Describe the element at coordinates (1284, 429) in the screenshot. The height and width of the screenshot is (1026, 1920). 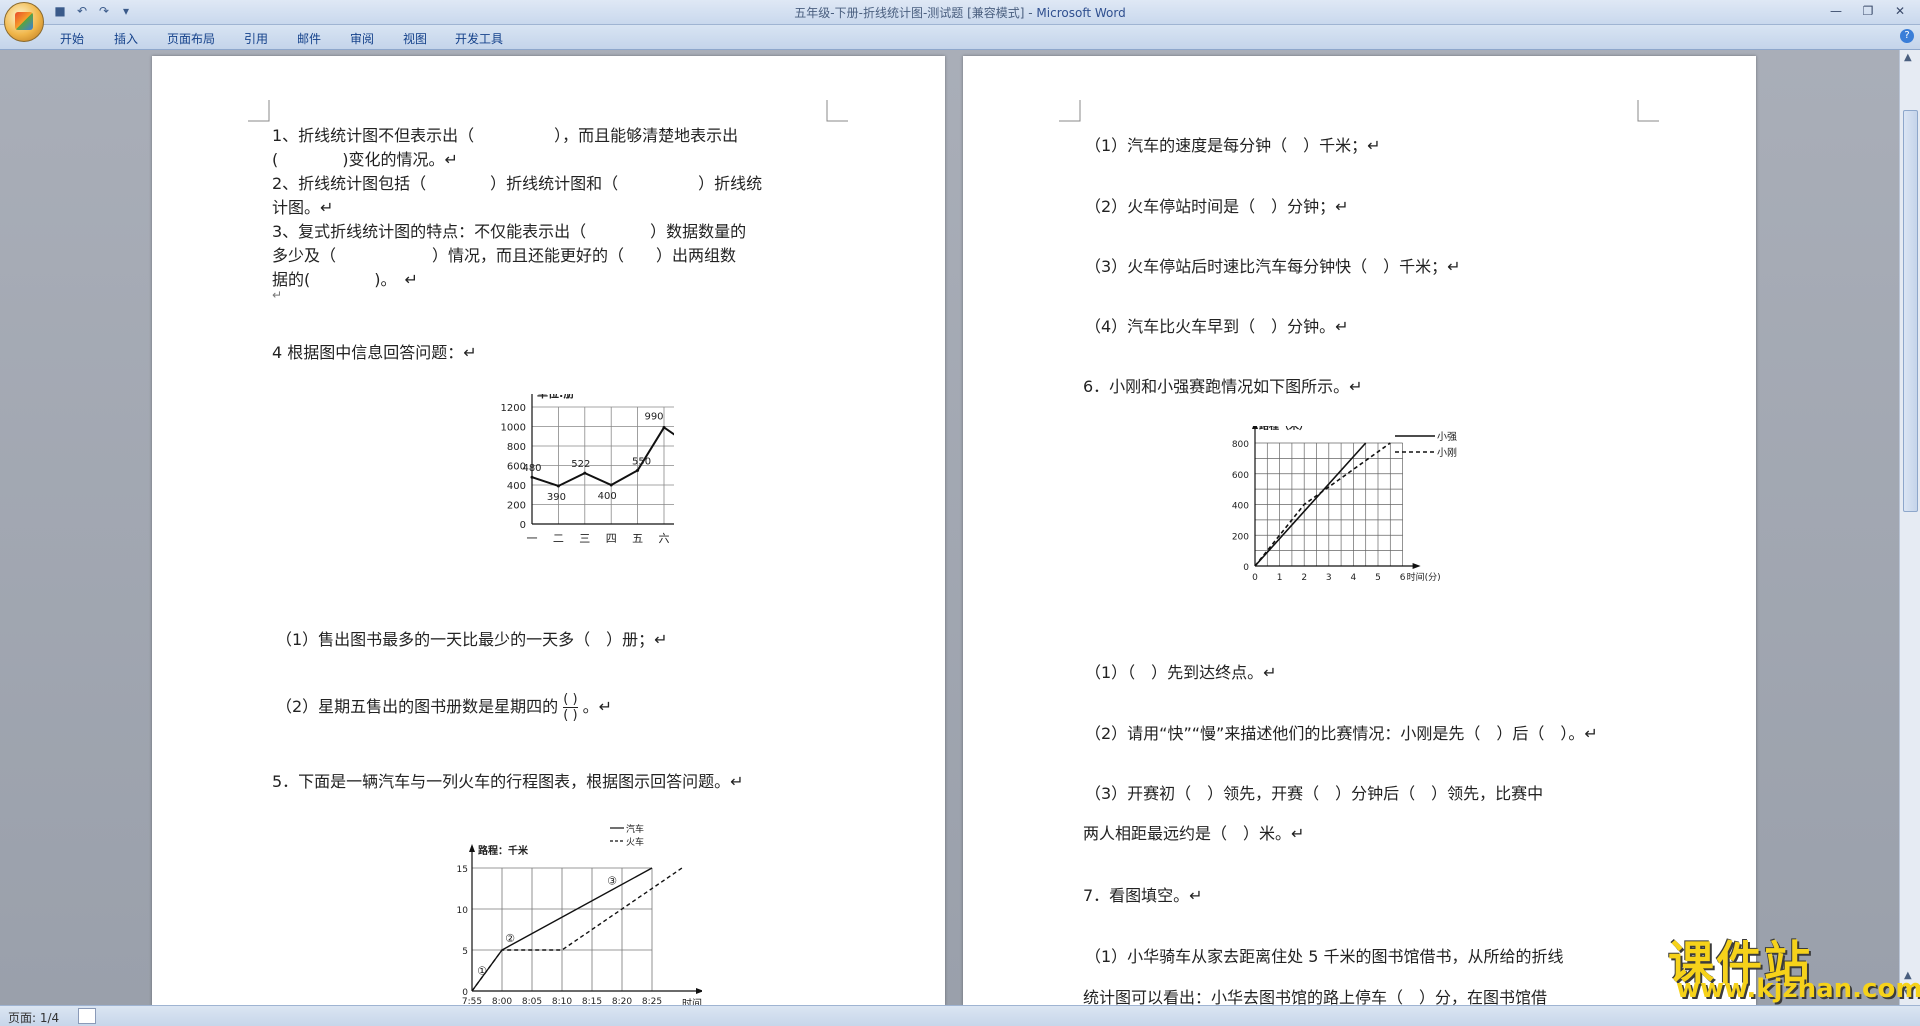
I see `y-axis-label: 路程（米）` at that location.